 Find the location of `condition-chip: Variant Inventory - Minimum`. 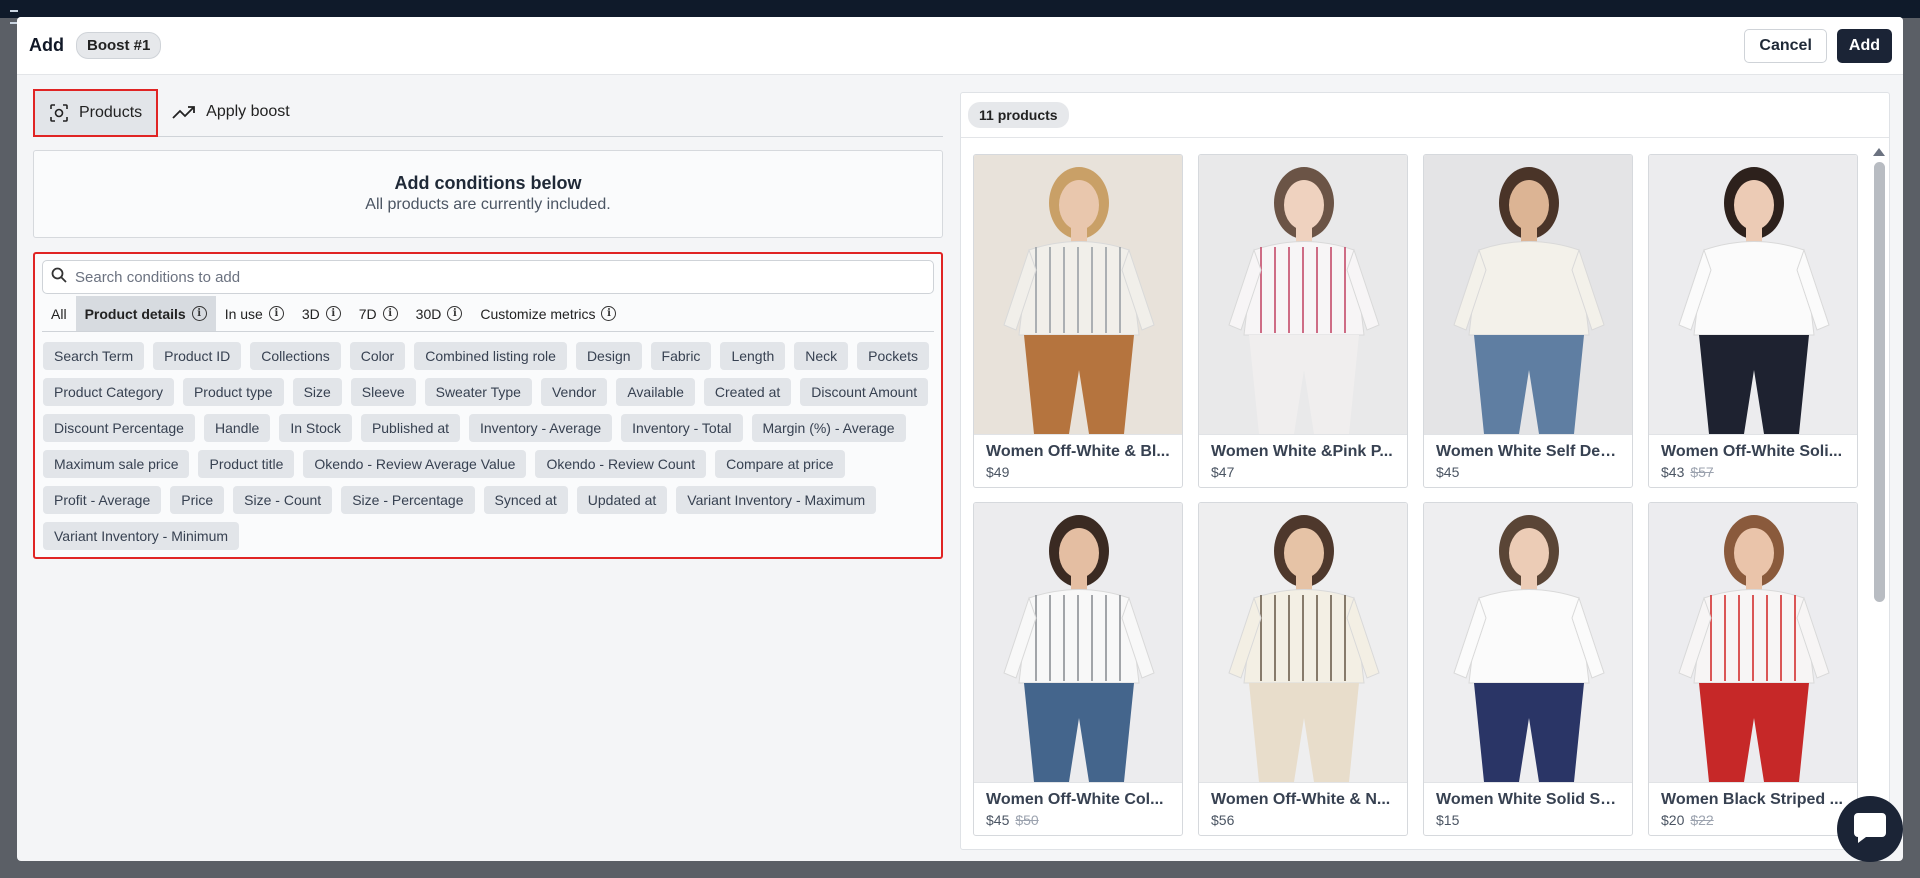

condition-chip: Variant Inventory - Minimum is located at coordinates (141, 536).